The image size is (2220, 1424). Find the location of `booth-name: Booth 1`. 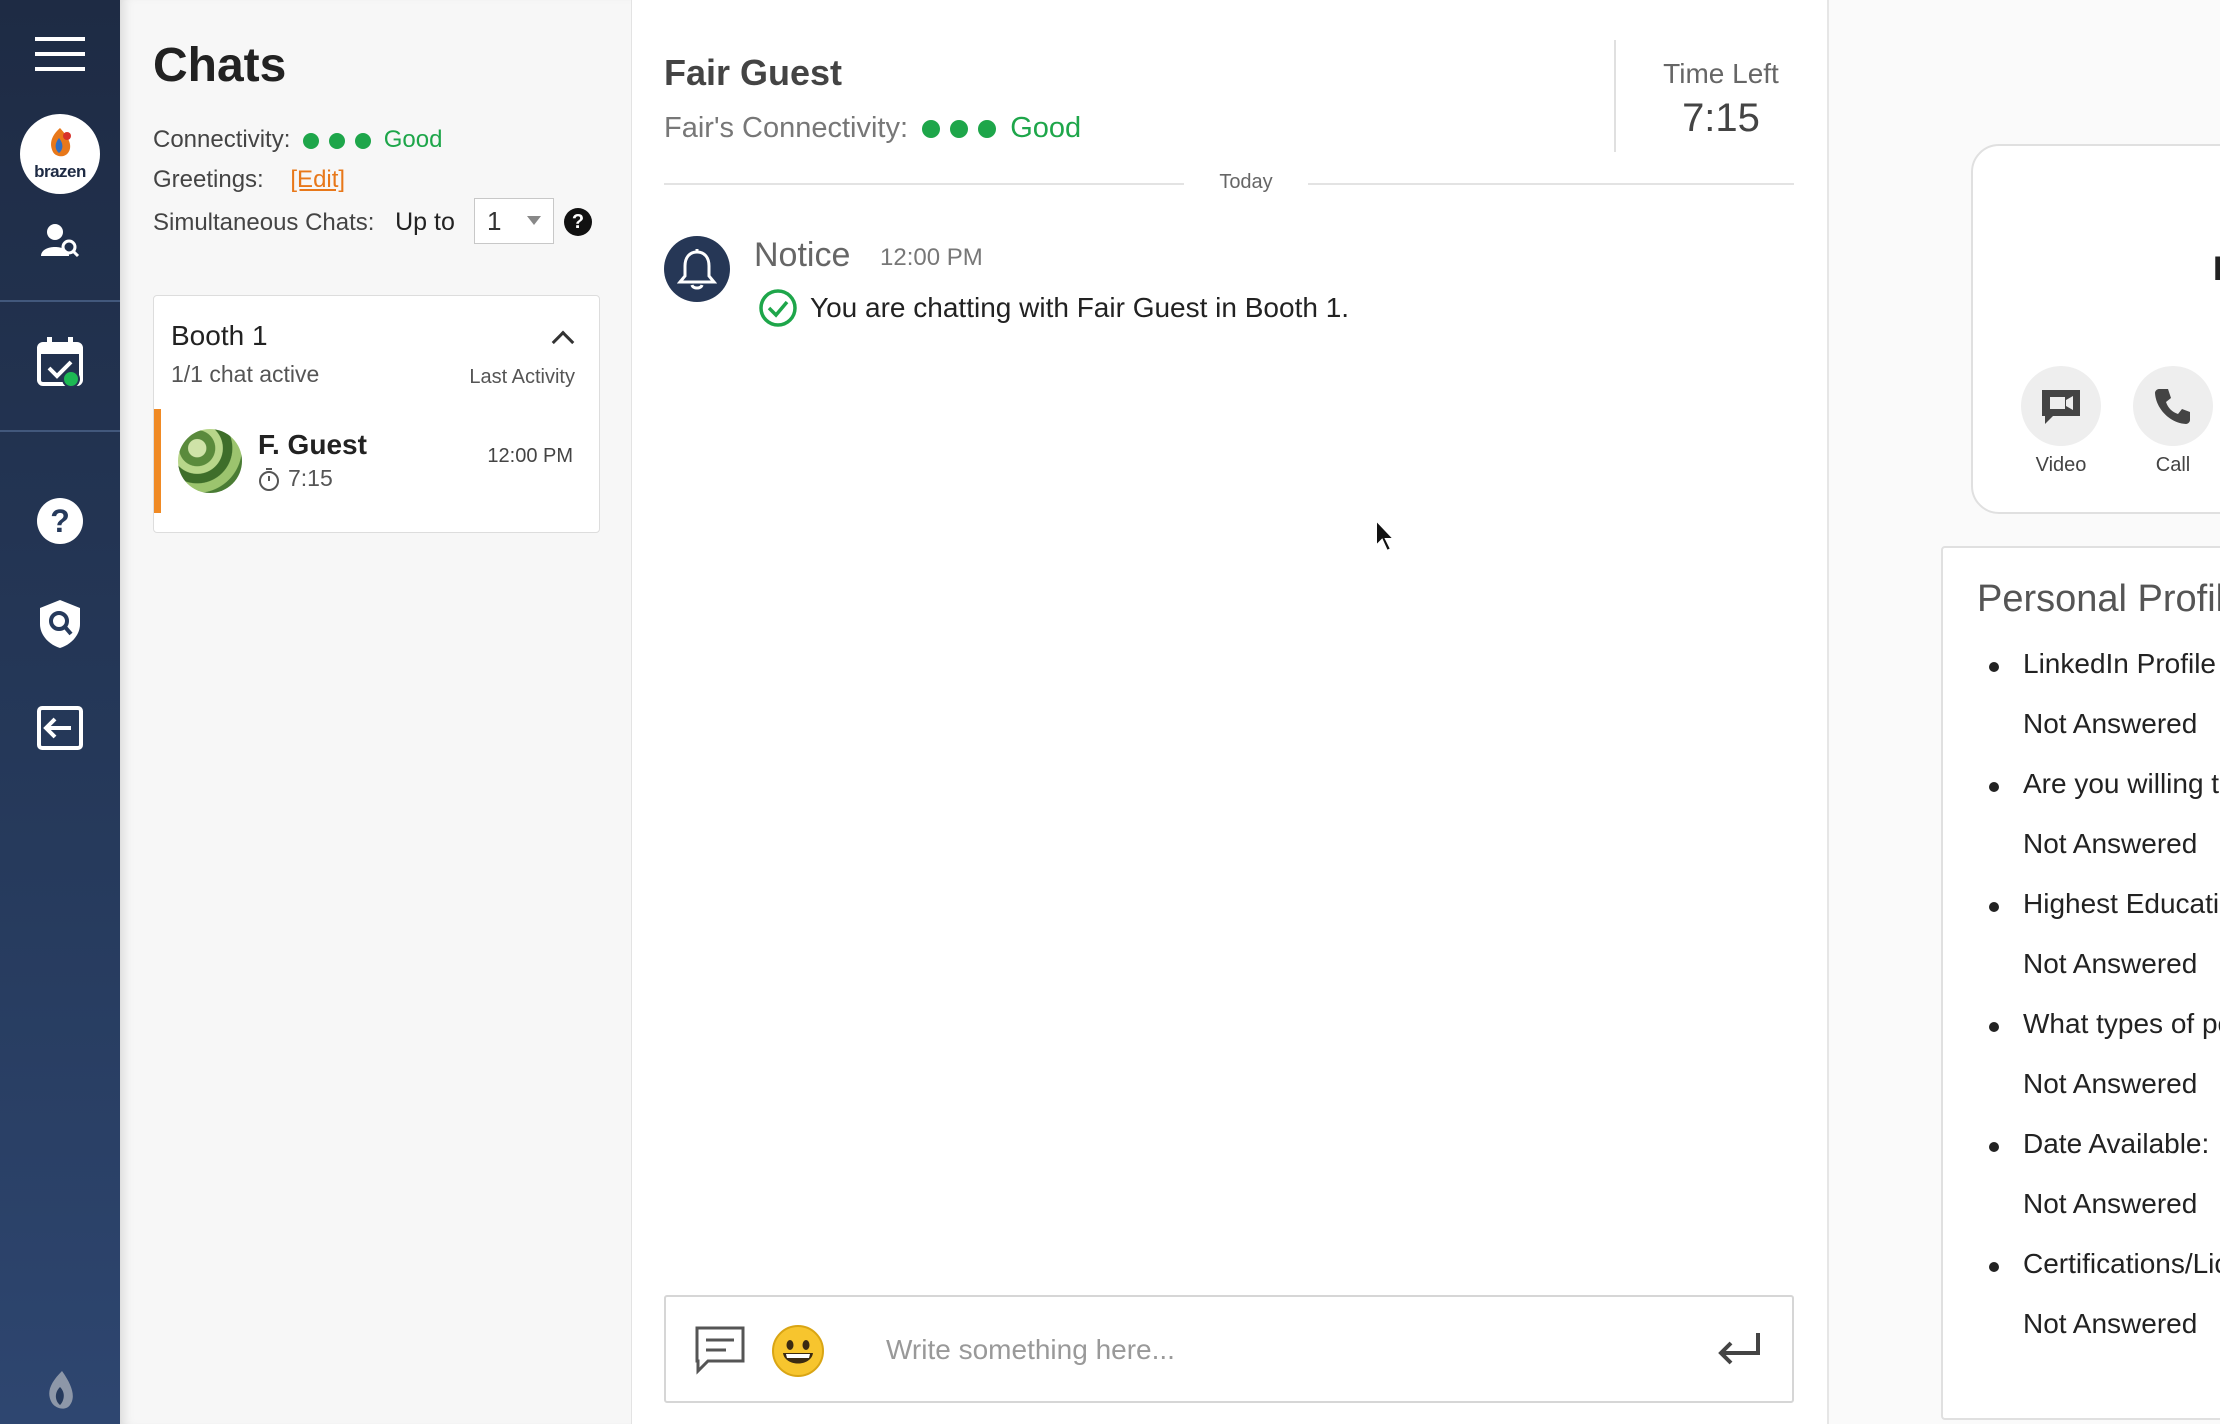

booth-name: Booth 1 is located at coordinates (219, 335).